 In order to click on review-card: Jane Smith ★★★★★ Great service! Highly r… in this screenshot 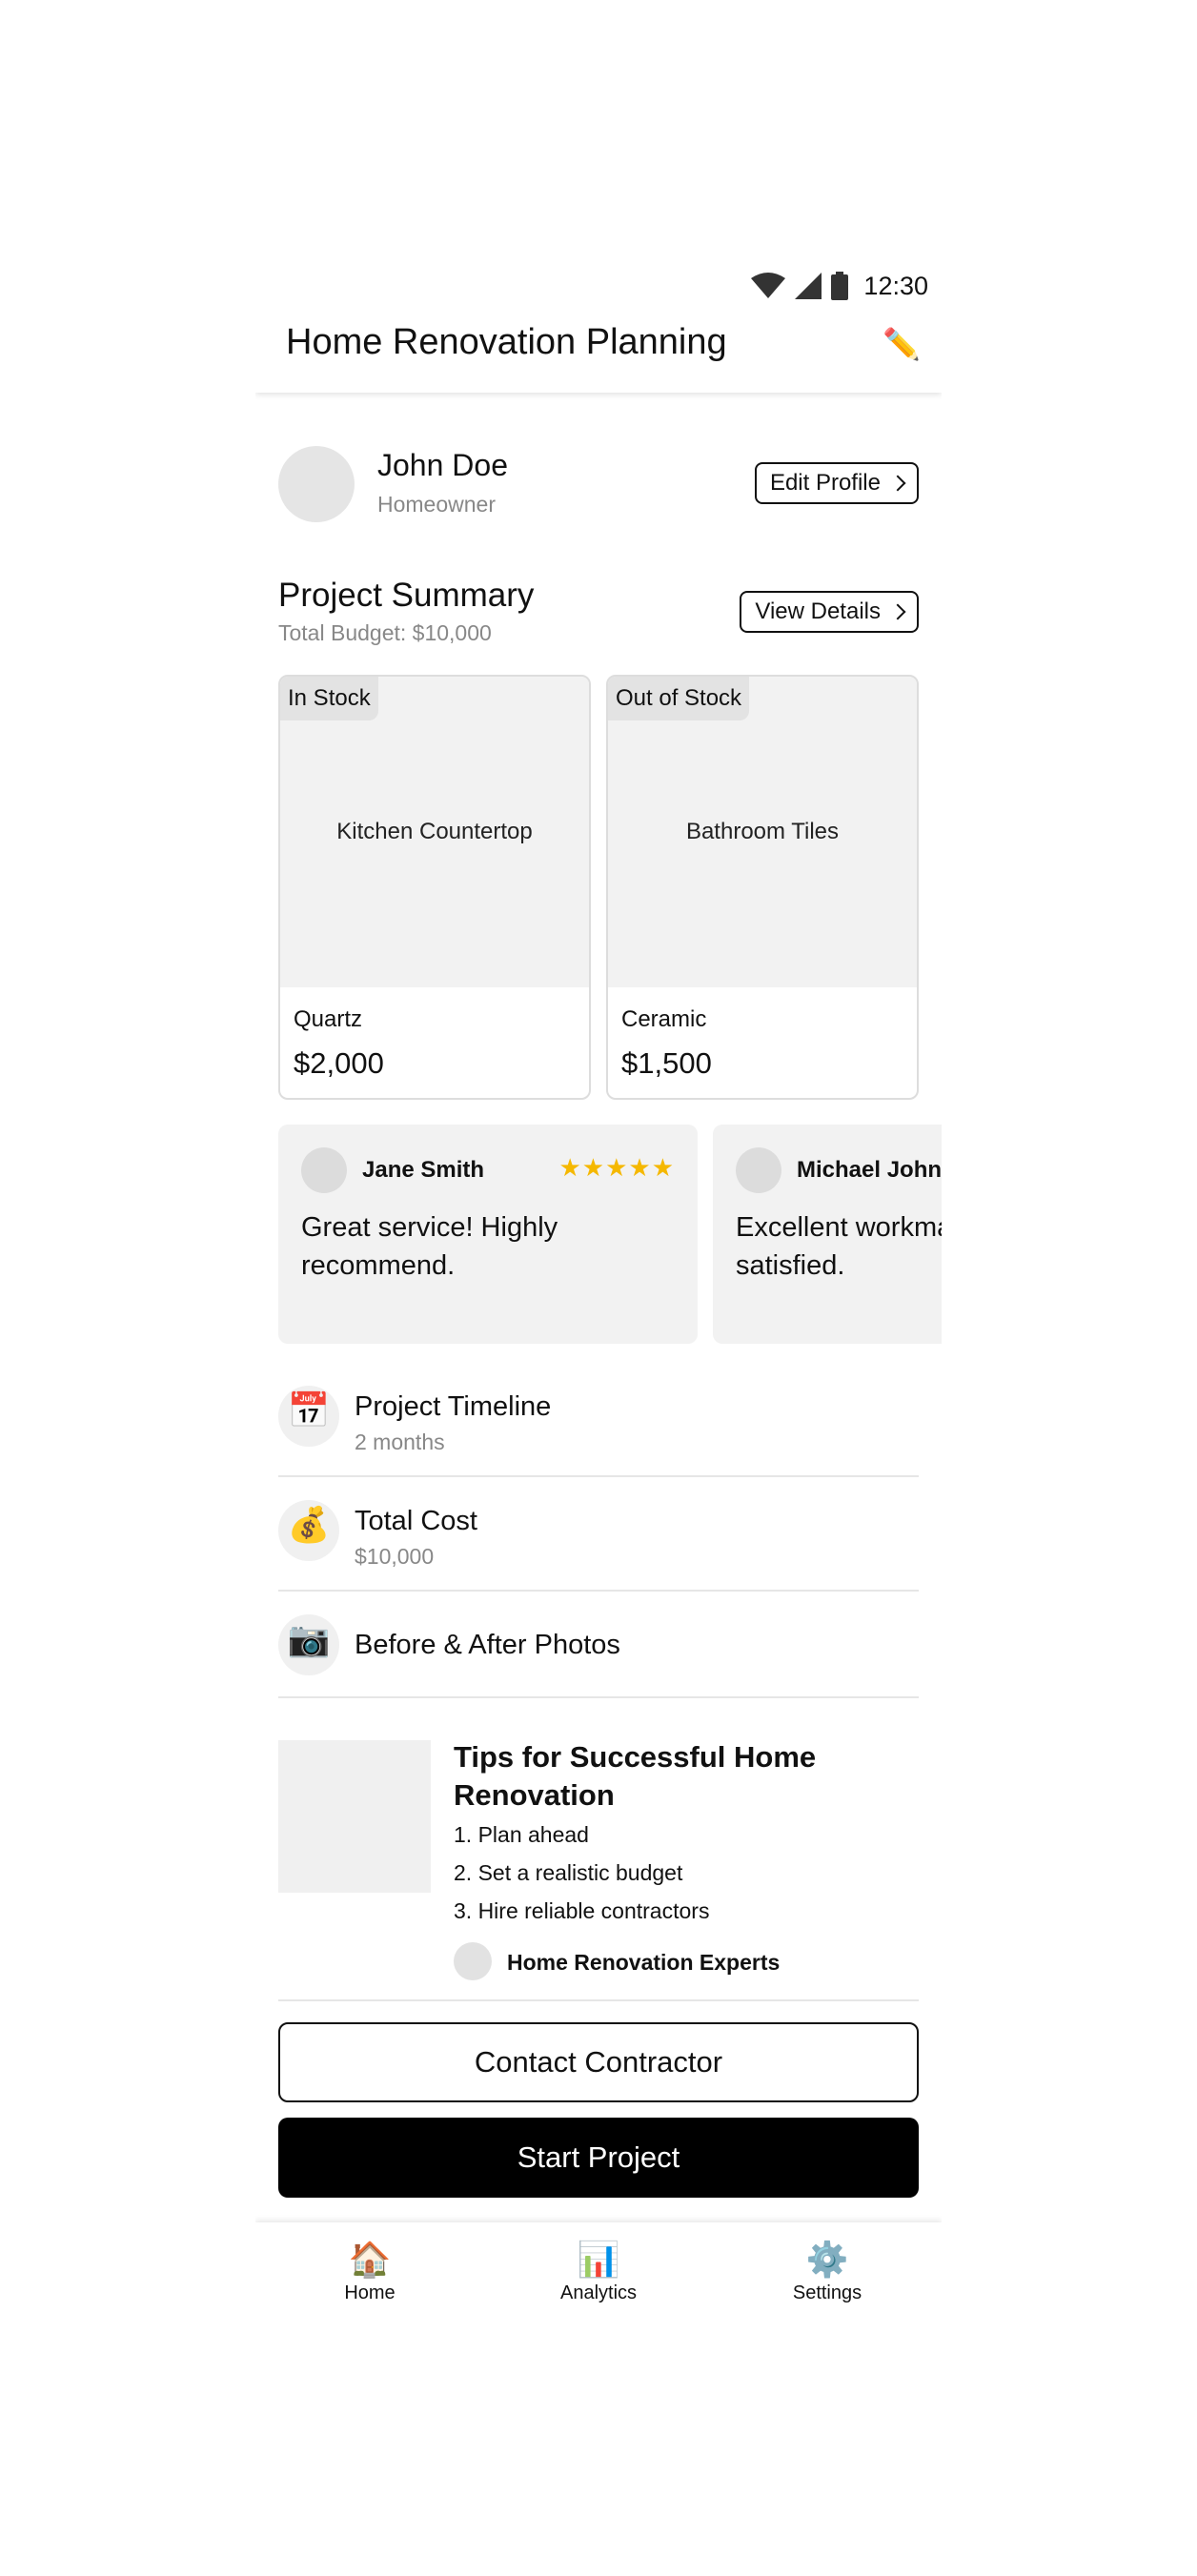, I will do `click(488, 1234)`.